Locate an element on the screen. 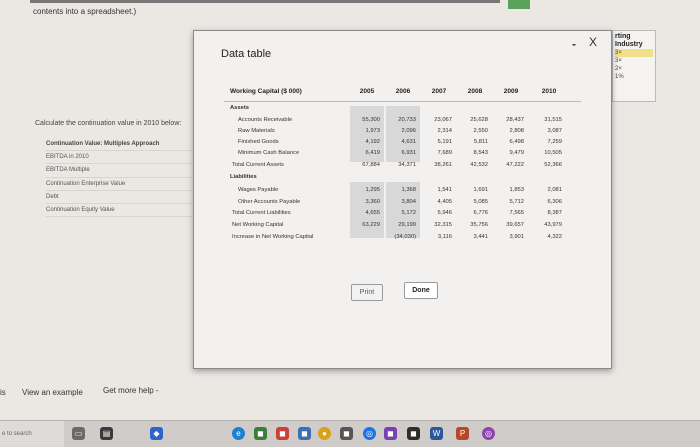  table-cell: 5,085 is located at coordinates (480, 202).